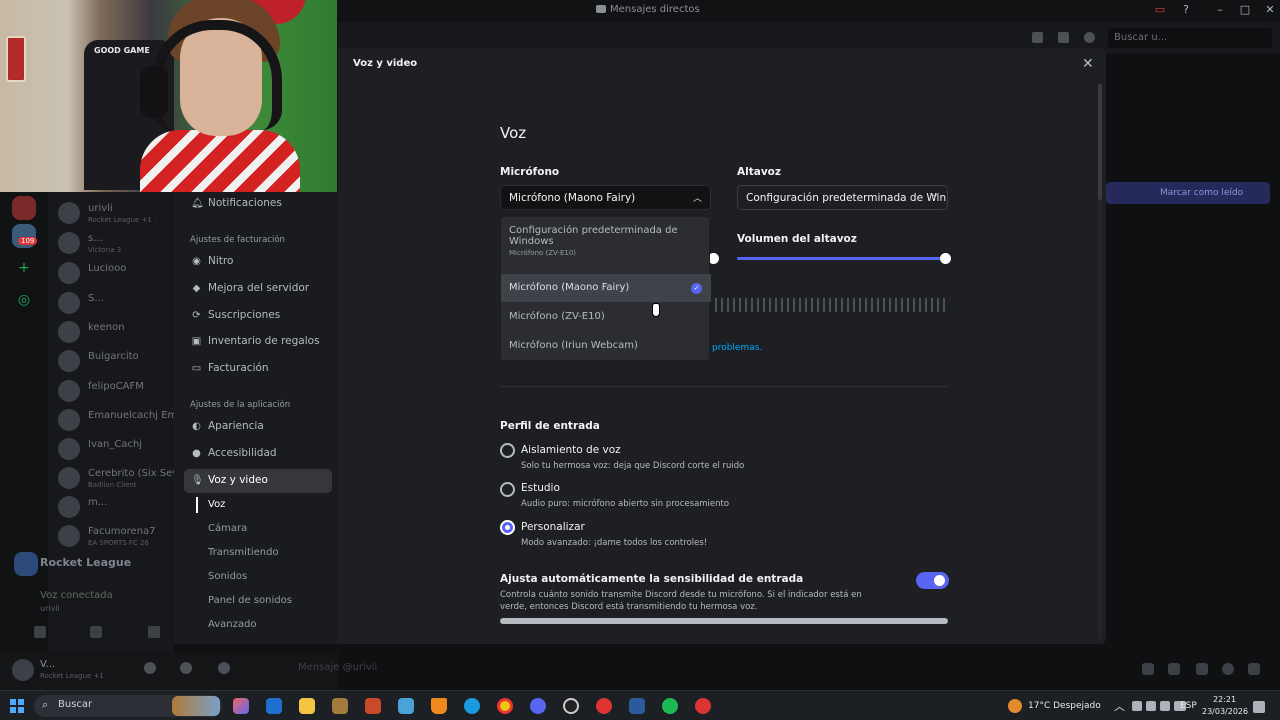 Image resolution: width=1280 pixels, height=720 pixels. I want to click on subitem-sonidos: Sonidos, so click(227, 576).